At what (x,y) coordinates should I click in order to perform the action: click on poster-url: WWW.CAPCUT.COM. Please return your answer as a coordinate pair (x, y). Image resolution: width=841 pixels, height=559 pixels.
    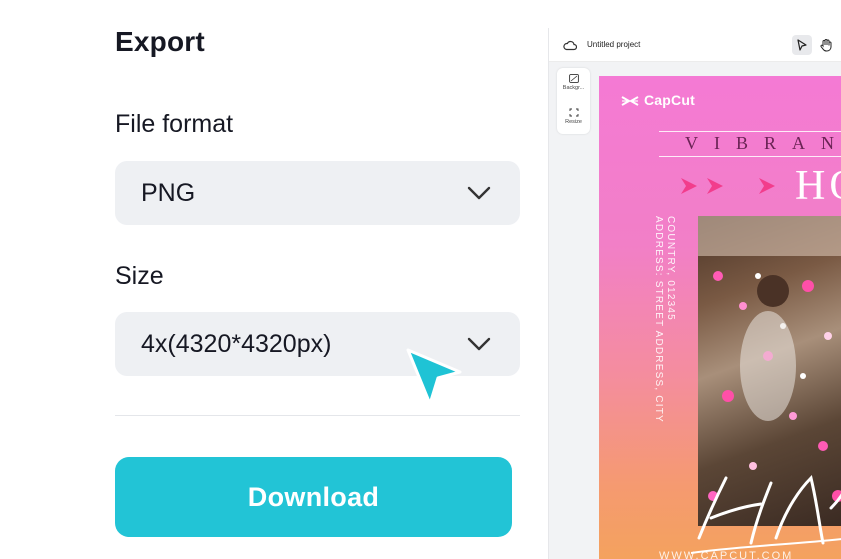
    Looking at the image, I should click on (726, 554).